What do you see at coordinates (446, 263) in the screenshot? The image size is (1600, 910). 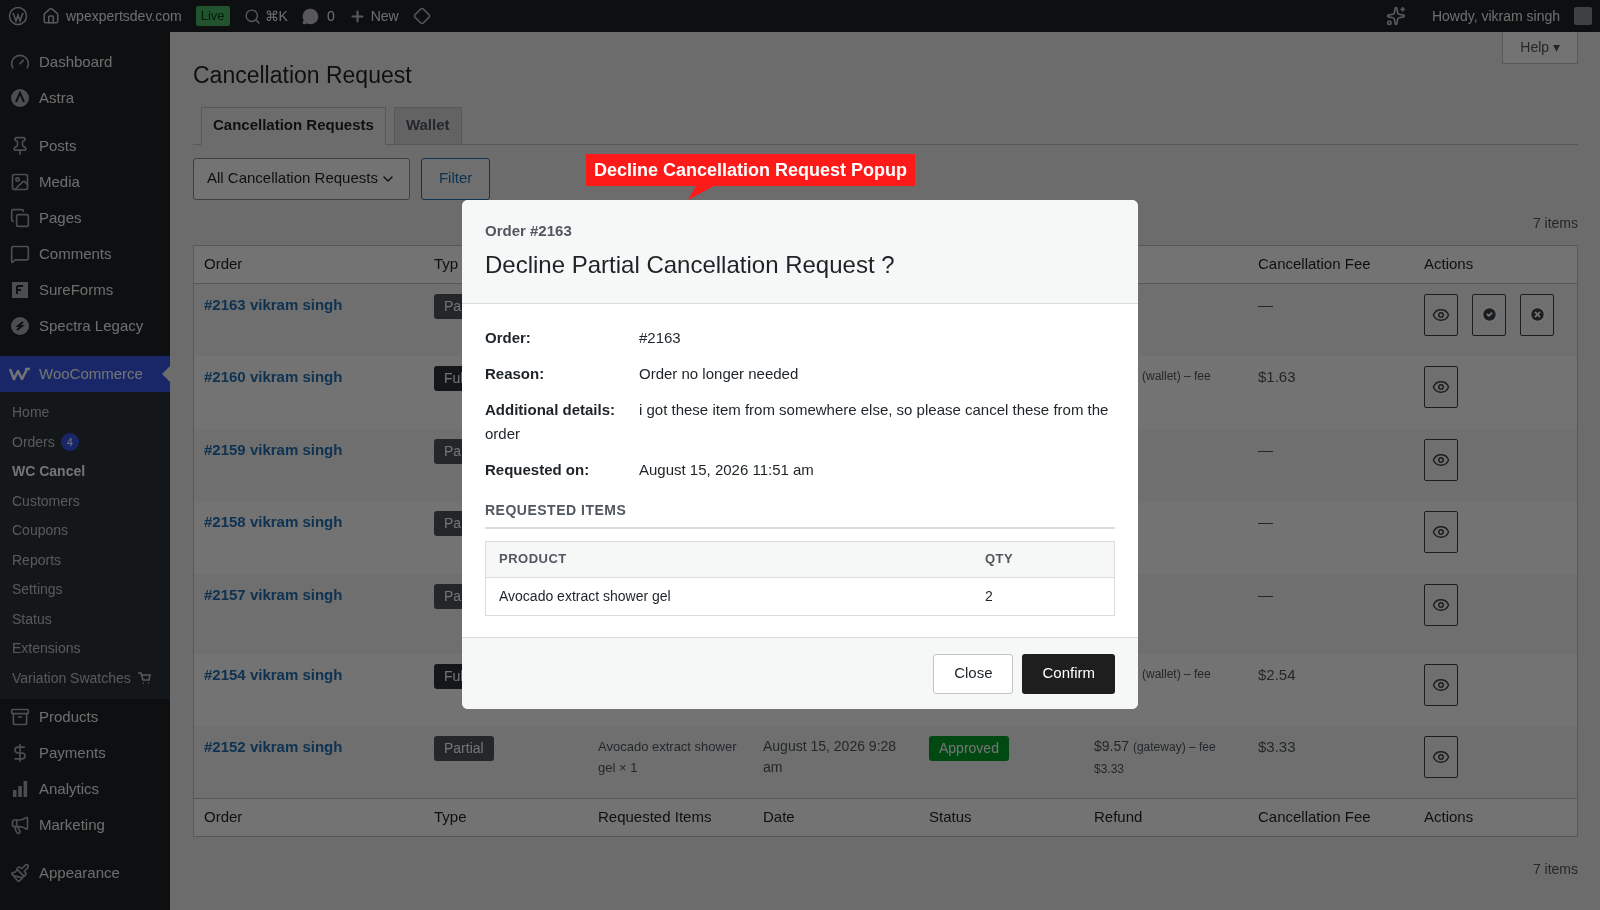 I see `column-header: Typ` at bounding box center [446, 263].